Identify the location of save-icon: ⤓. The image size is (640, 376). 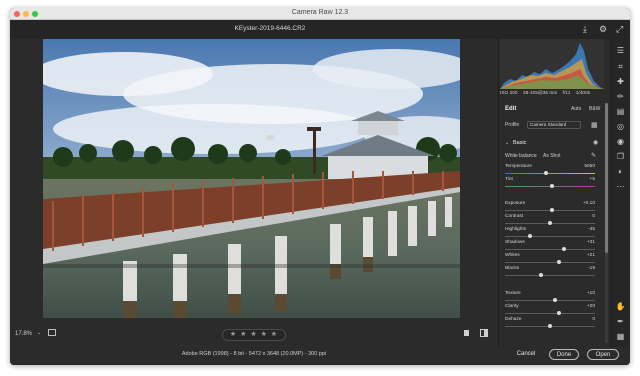
(585, 29).